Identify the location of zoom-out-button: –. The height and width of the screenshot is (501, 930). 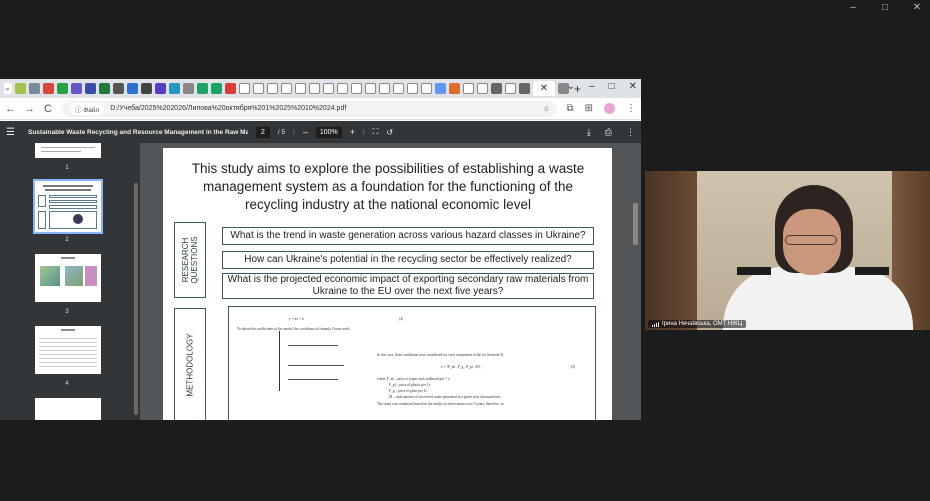
(305, 132).